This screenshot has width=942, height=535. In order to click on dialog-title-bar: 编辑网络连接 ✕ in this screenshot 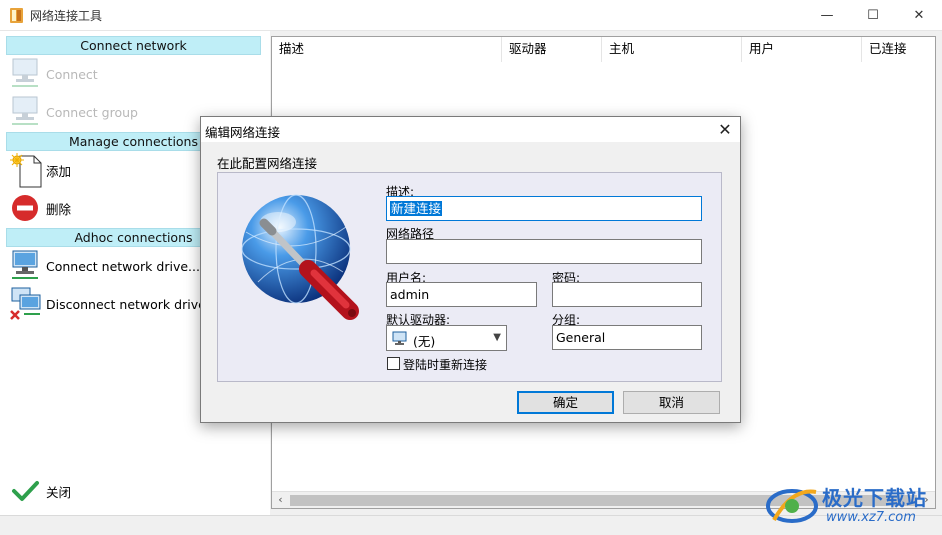, I will do `click(470, 129)`.